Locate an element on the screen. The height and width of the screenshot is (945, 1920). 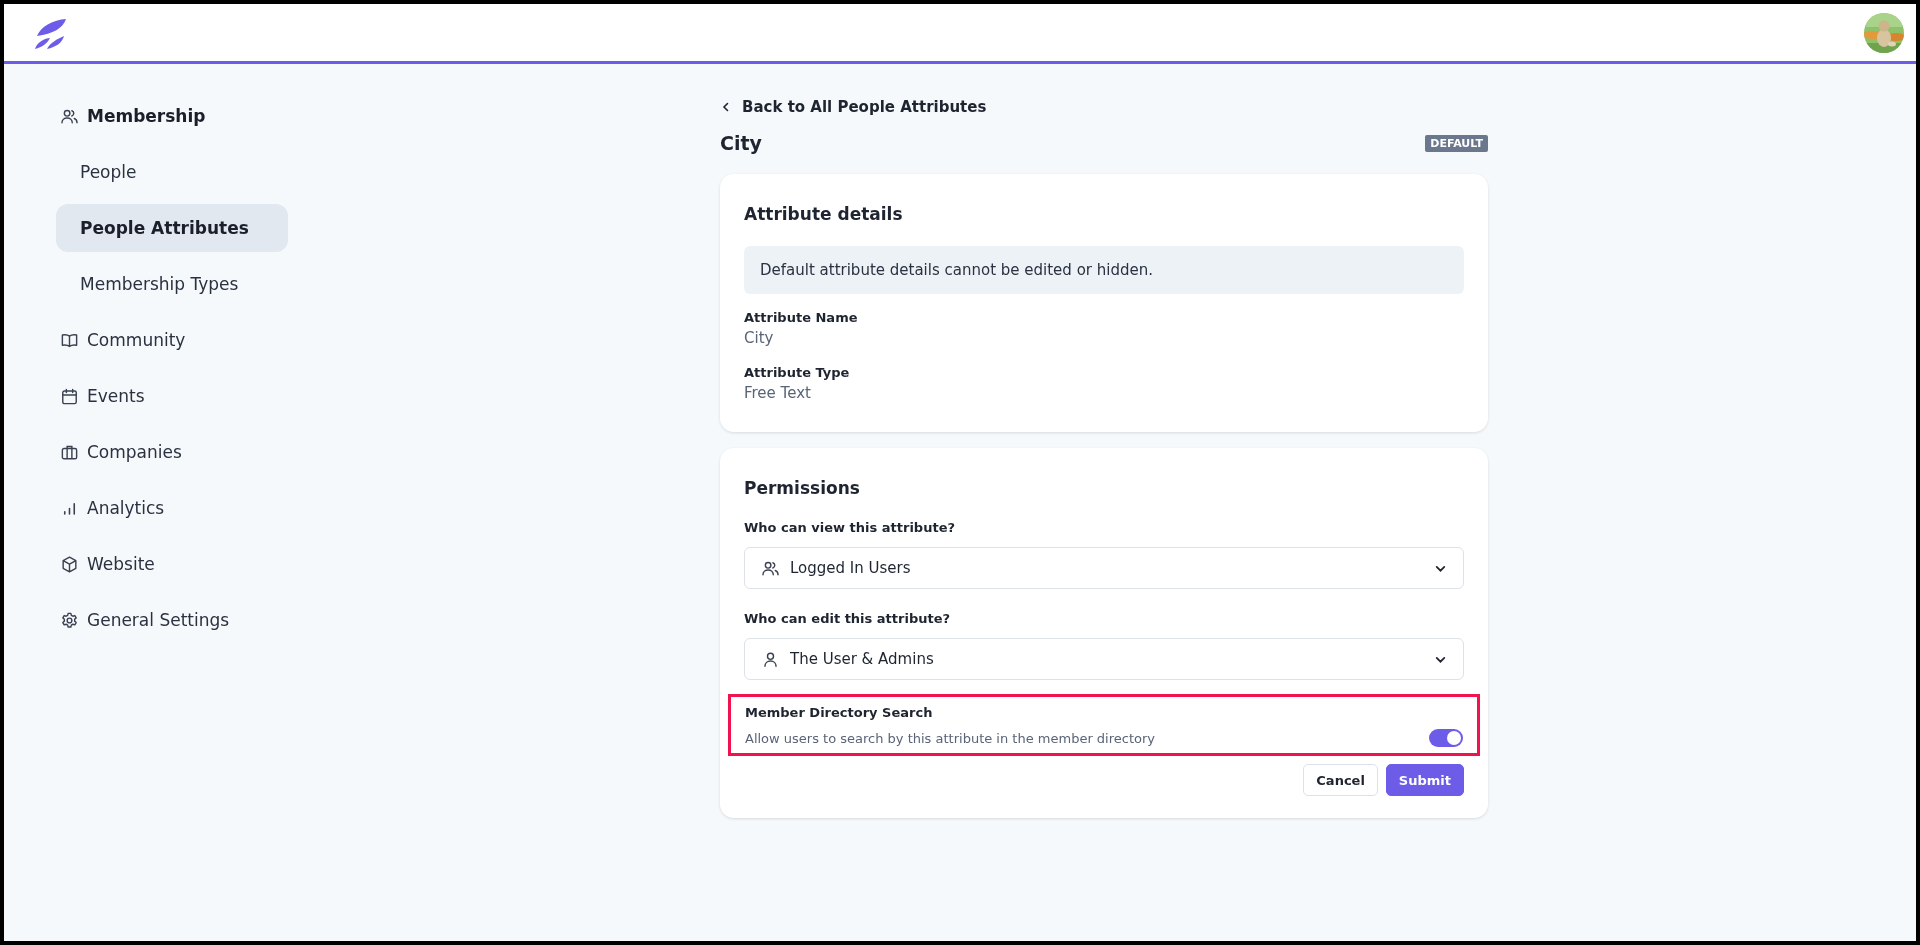
sidebar-subitem: Membership Types is located at coordinates (172, 284).